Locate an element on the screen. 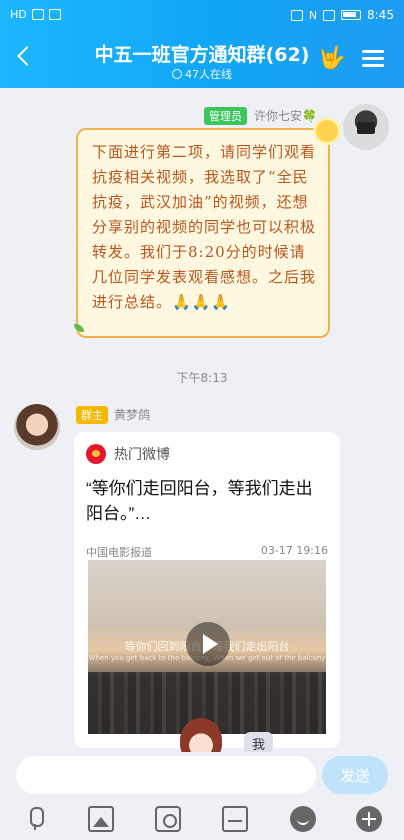 Image resolution: width=404 pixels, height=840 pixels. input-bar: 发送 is located at coordinates (202, 775).